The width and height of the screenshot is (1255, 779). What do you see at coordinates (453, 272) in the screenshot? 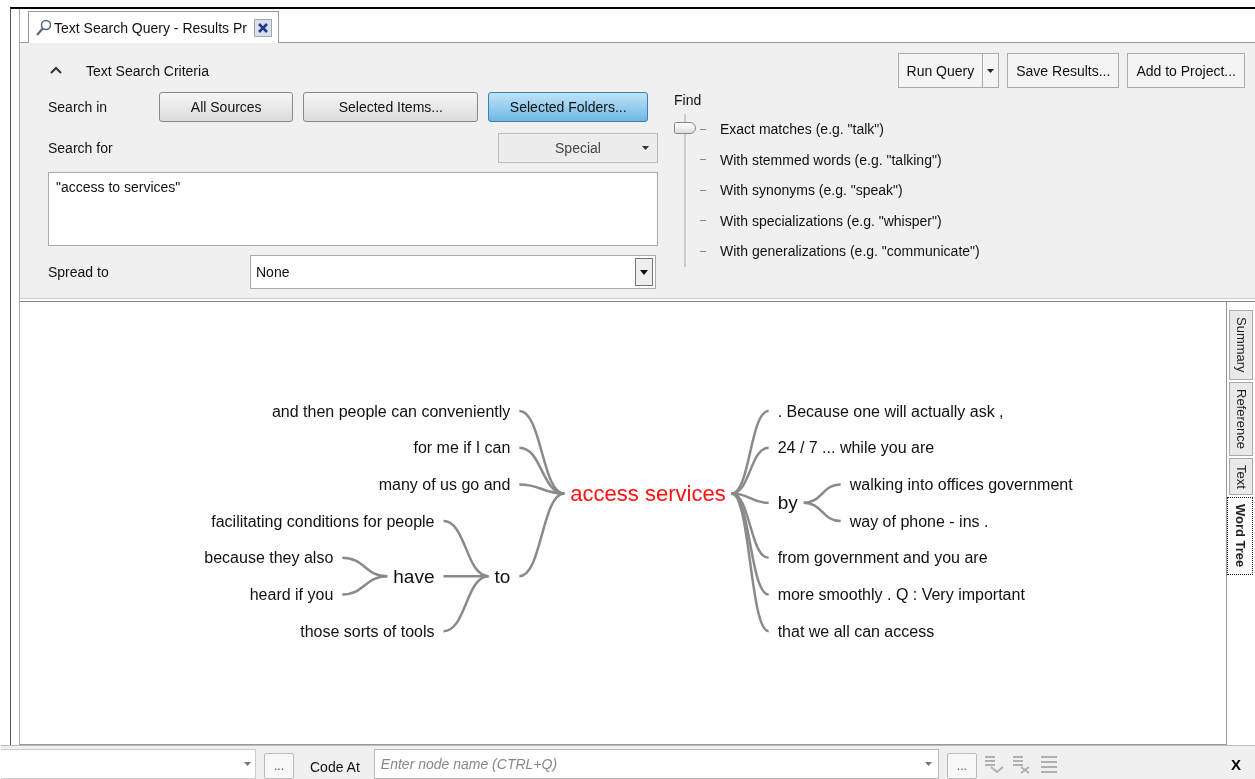
I see `spread-dropdown: None` at bounding box center [453, 272].